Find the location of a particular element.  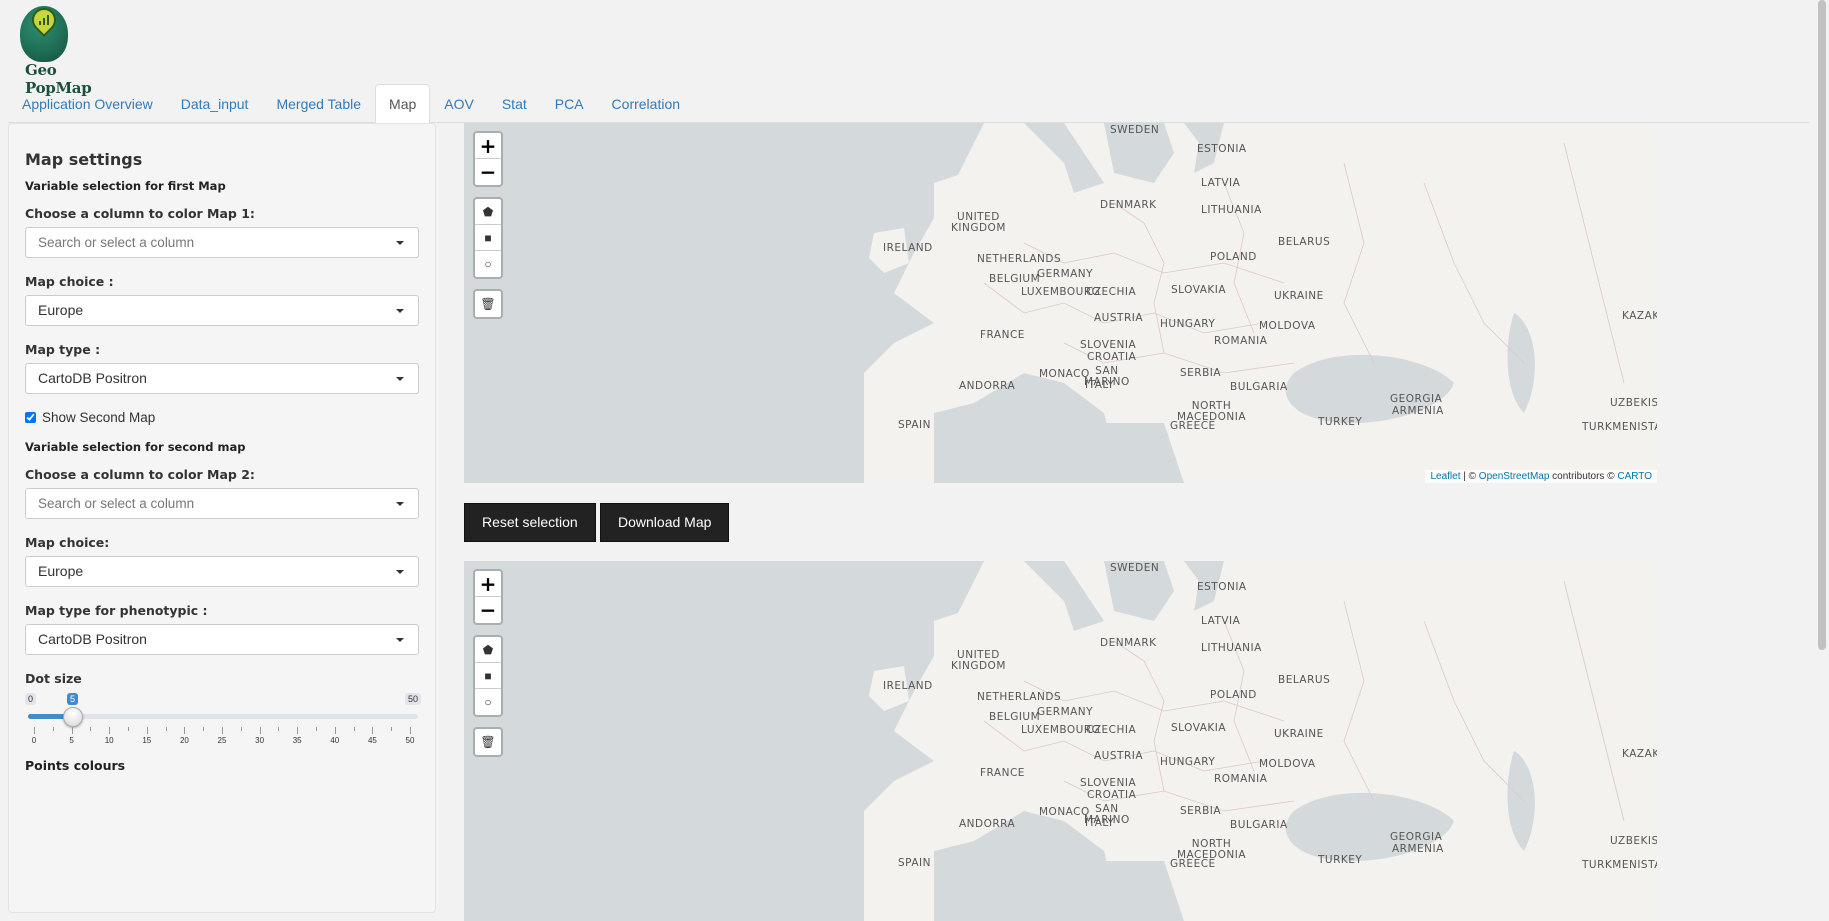

tab-merged-table: Merged Table is located at coordinates (318, 103).